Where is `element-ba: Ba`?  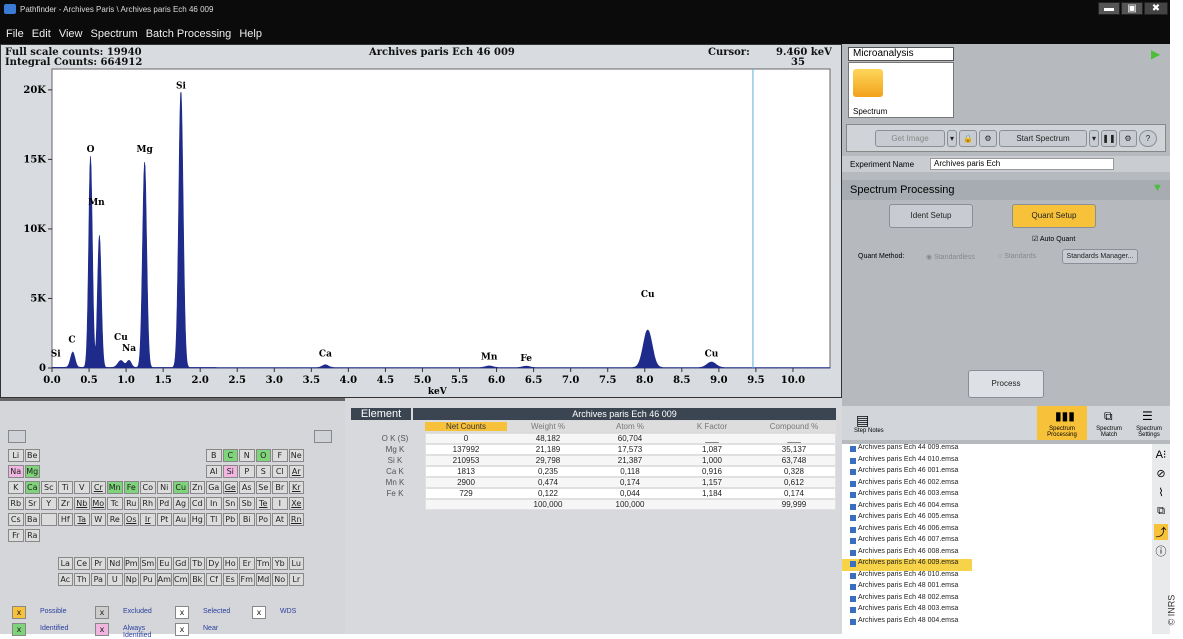
element-ba: Ba is located at coordinates (32, 519).